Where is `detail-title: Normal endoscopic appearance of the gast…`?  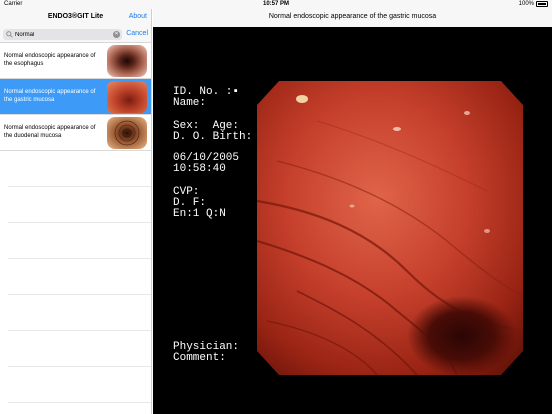 detail-title: Normal endoscopic appearance of the gast… is located at coordinates (352, 16).